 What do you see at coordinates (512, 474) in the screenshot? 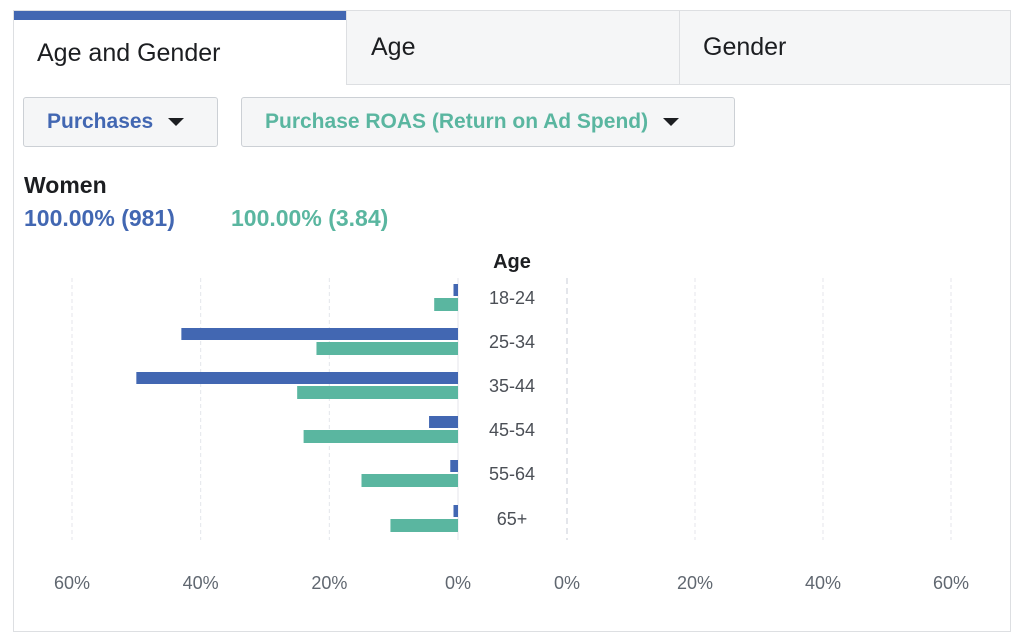
I see `category-label: 55-64` at bounding box center [512, 474].